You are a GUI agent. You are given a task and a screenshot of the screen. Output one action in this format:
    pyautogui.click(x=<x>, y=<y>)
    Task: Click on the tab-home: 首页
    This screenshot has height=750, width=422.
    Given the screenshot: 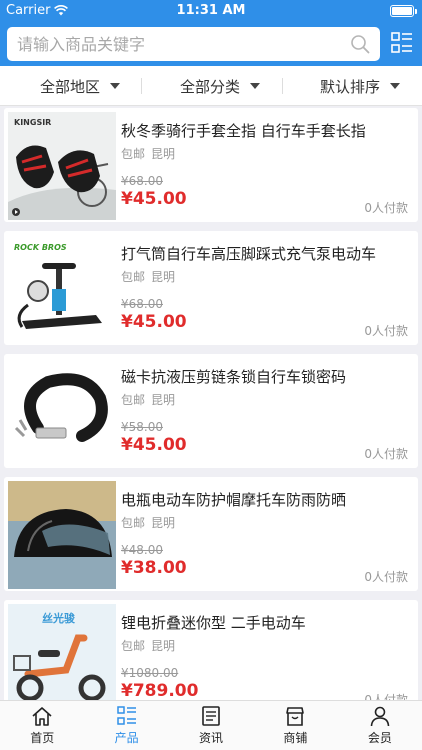 What is the action you would take?
    pyautogui.click(x=42, y=725)
    